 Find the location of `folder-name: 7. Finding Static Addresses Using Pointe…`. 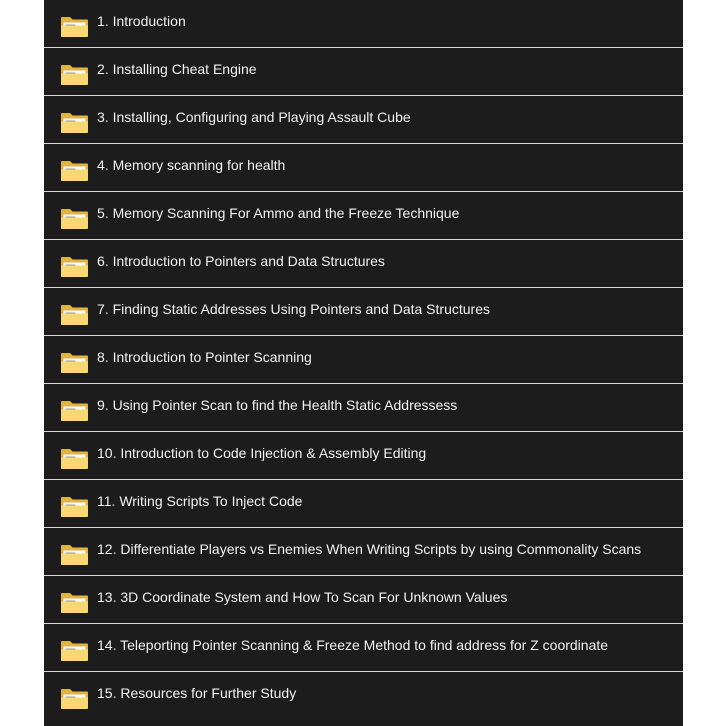

folder-name: 7. Finding Static Addresses Using Pointe… is located at coordinates (293, 309).